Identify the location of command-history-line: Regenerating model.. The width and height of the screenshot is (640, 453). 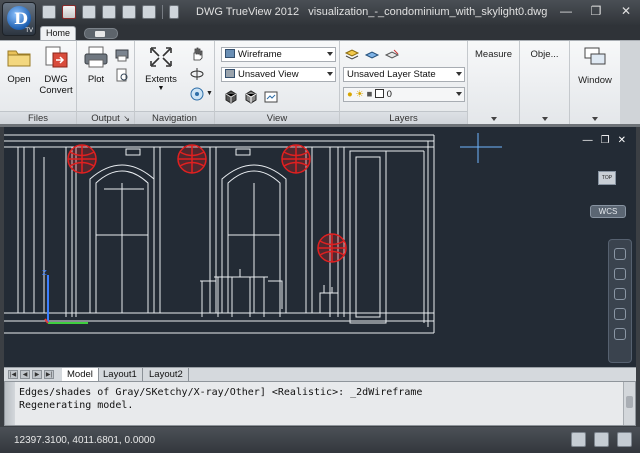
(76, 405).